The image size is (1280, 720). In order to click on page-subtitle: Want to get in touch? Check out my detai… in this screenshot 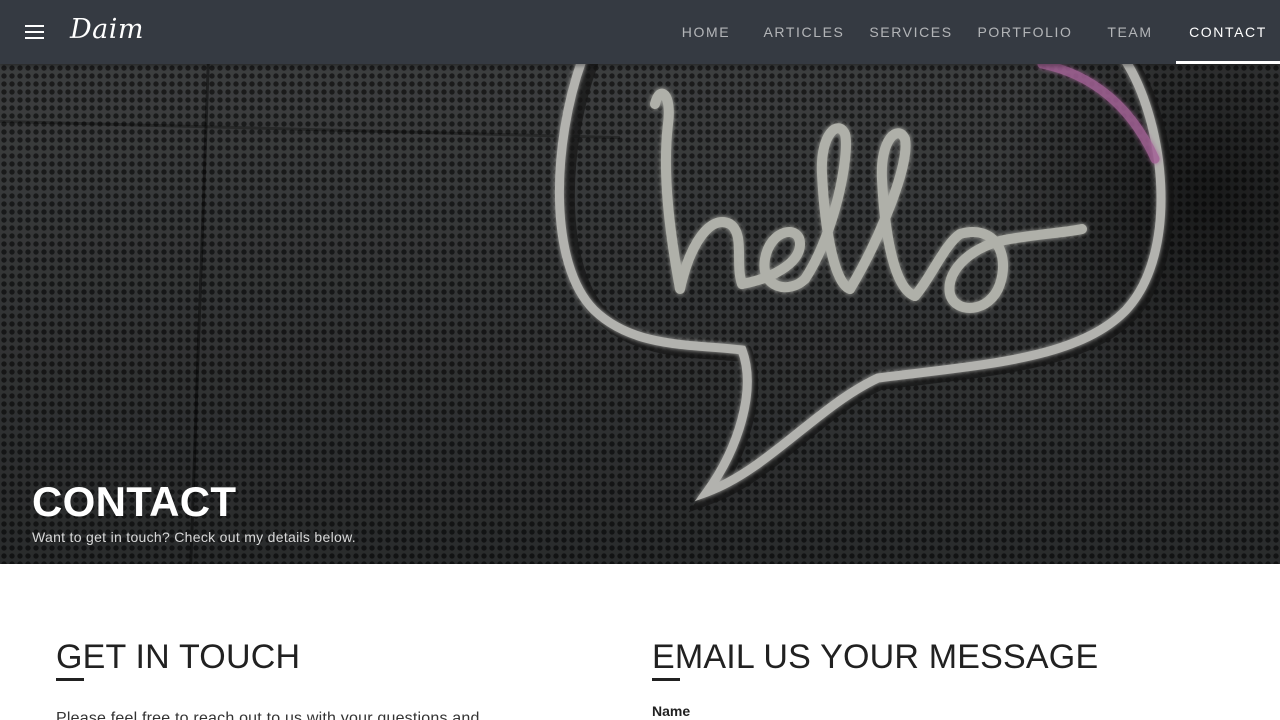, I will do `click(194, 537)`.